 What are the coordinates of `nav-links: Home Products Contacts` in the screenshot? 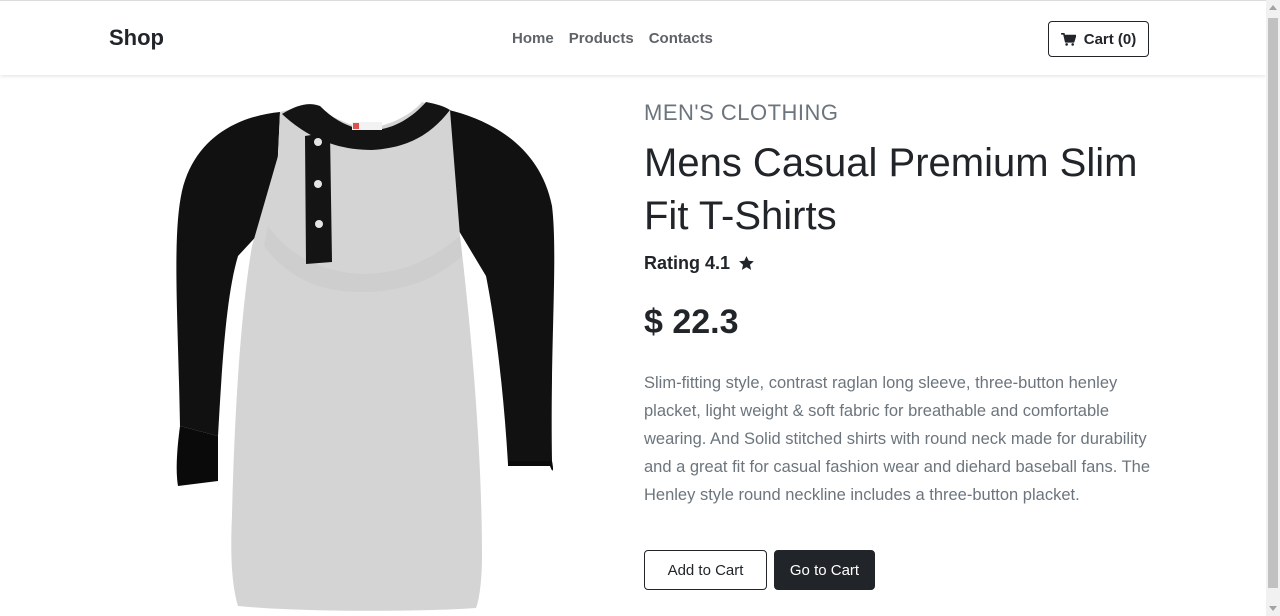 It's located at (612, 38).